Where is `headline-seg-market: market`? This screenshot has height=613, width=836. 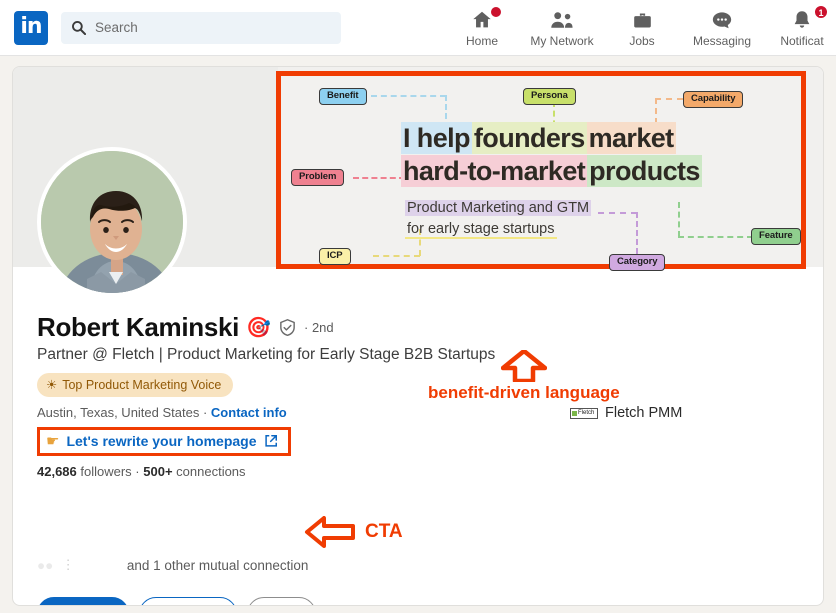
headline-seg-market: market is located at coordinates (631, 138).